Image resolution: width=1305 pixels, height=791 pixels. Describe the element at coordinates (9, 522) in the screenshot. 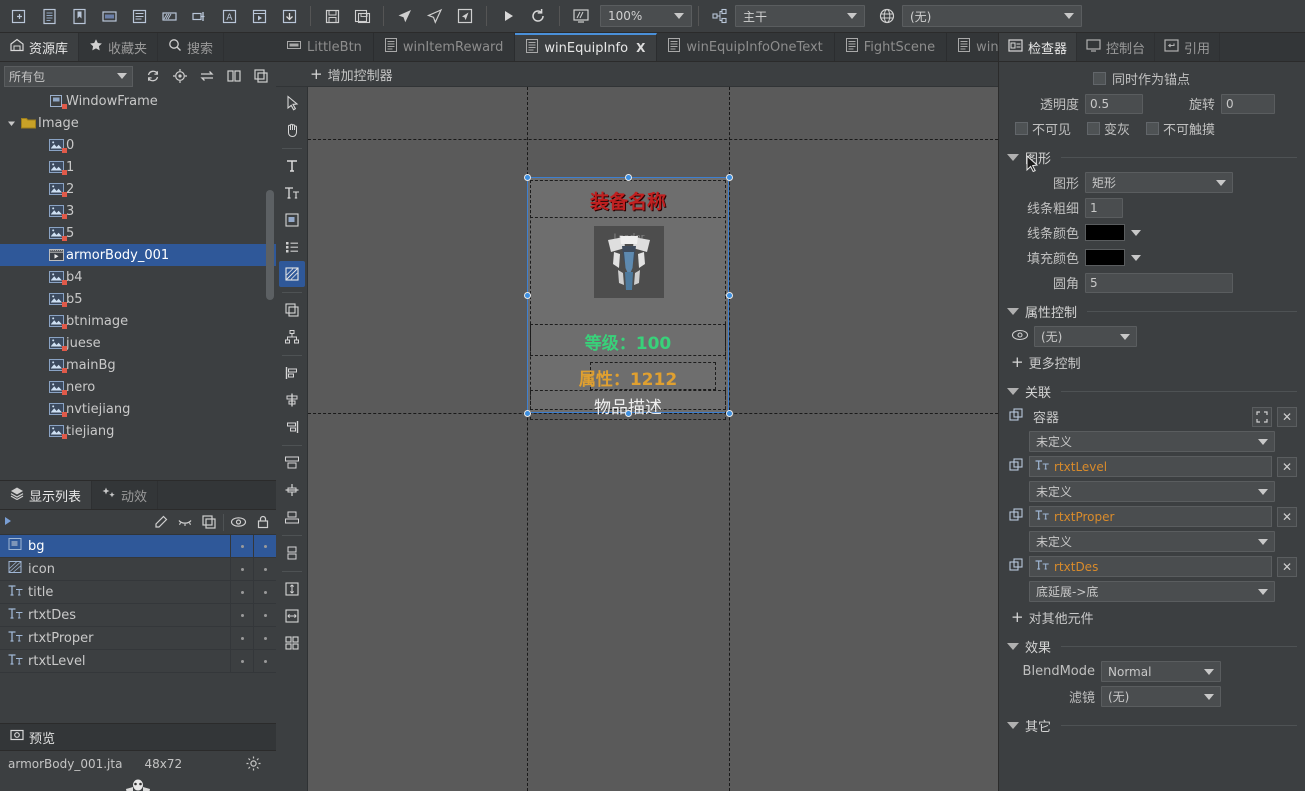

I see `collapse-arrow-icon` at that location.